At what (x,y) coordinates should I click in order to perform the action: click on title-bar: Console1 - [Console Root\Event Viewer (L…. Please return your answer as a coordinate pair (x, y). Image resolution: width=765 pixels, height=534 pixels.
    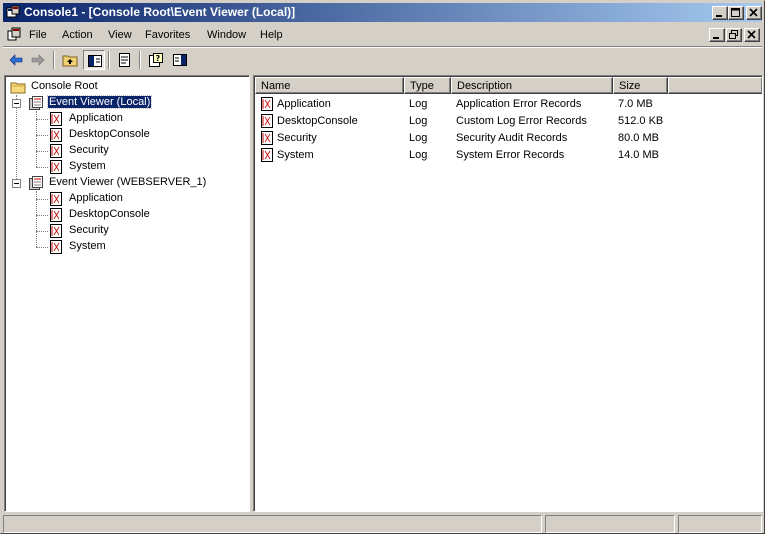
    Looking at the image, I should click on (382, 12).